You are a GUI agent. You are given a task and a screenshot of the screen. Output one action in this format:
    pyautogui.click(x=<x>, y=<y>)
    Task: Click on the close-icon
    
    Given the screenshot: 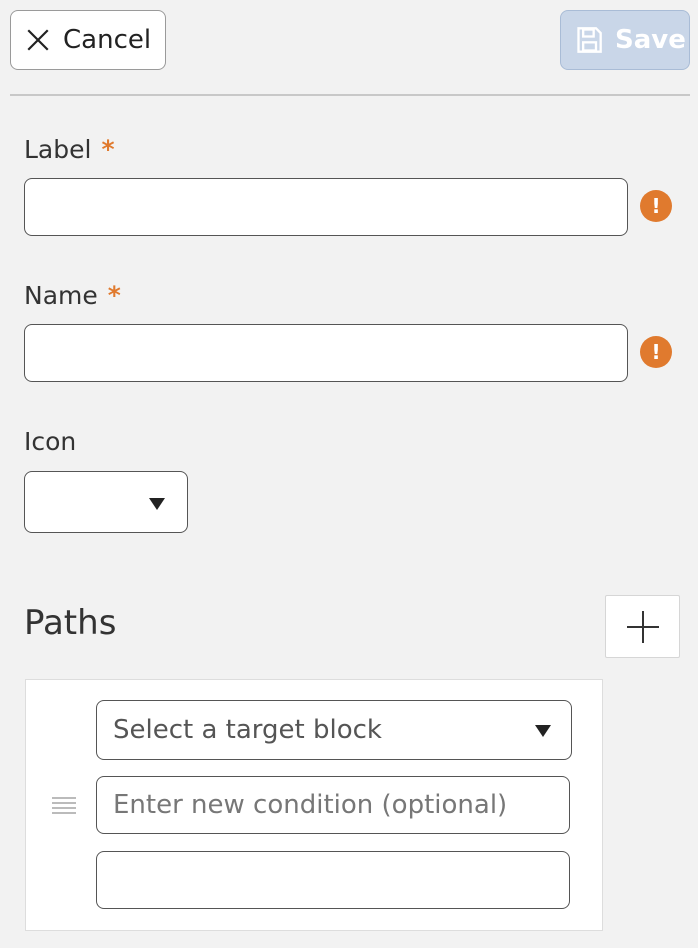 What is the action you would take?
    pyautogui.click(x=38, y=40)
    